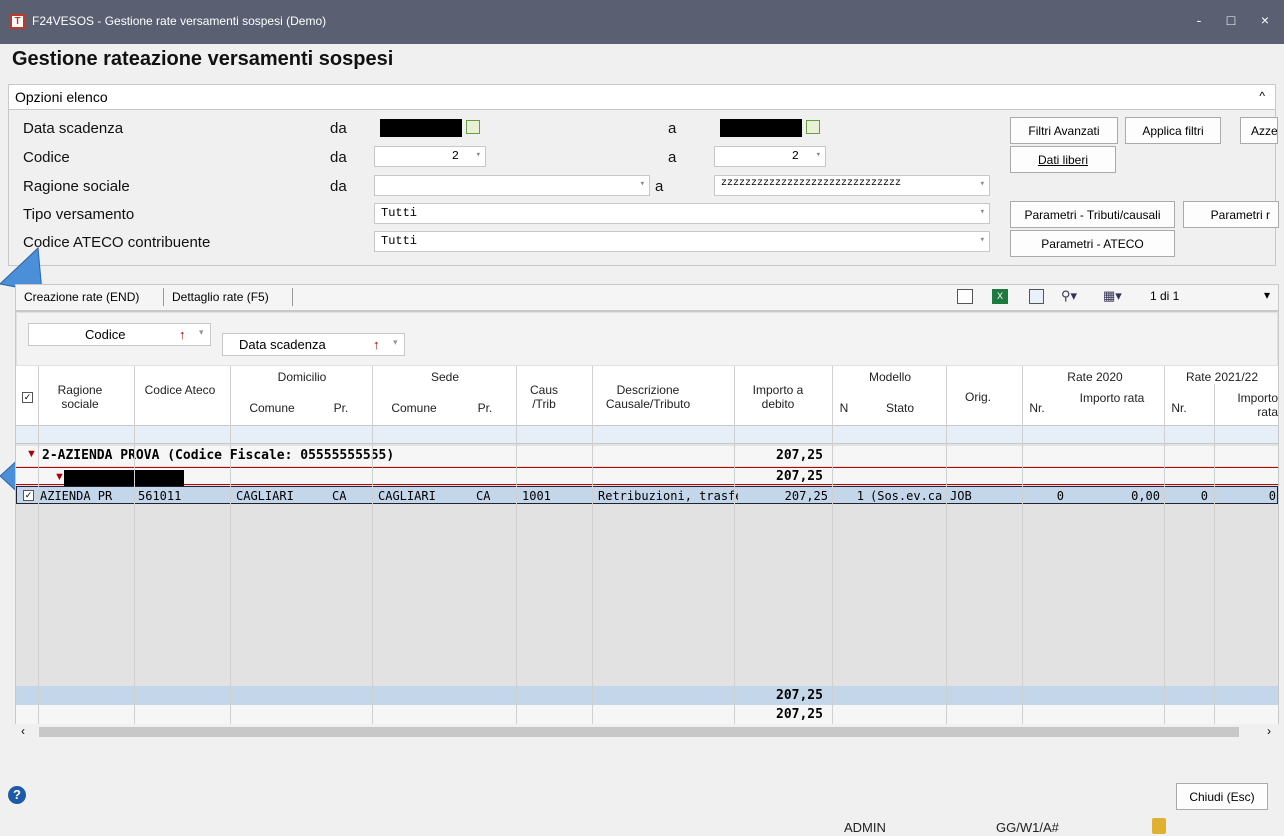  Describe the element at coordinates (341, 408) in the screenshot. I see `col-domicilio-pr: Pr.` at that location.